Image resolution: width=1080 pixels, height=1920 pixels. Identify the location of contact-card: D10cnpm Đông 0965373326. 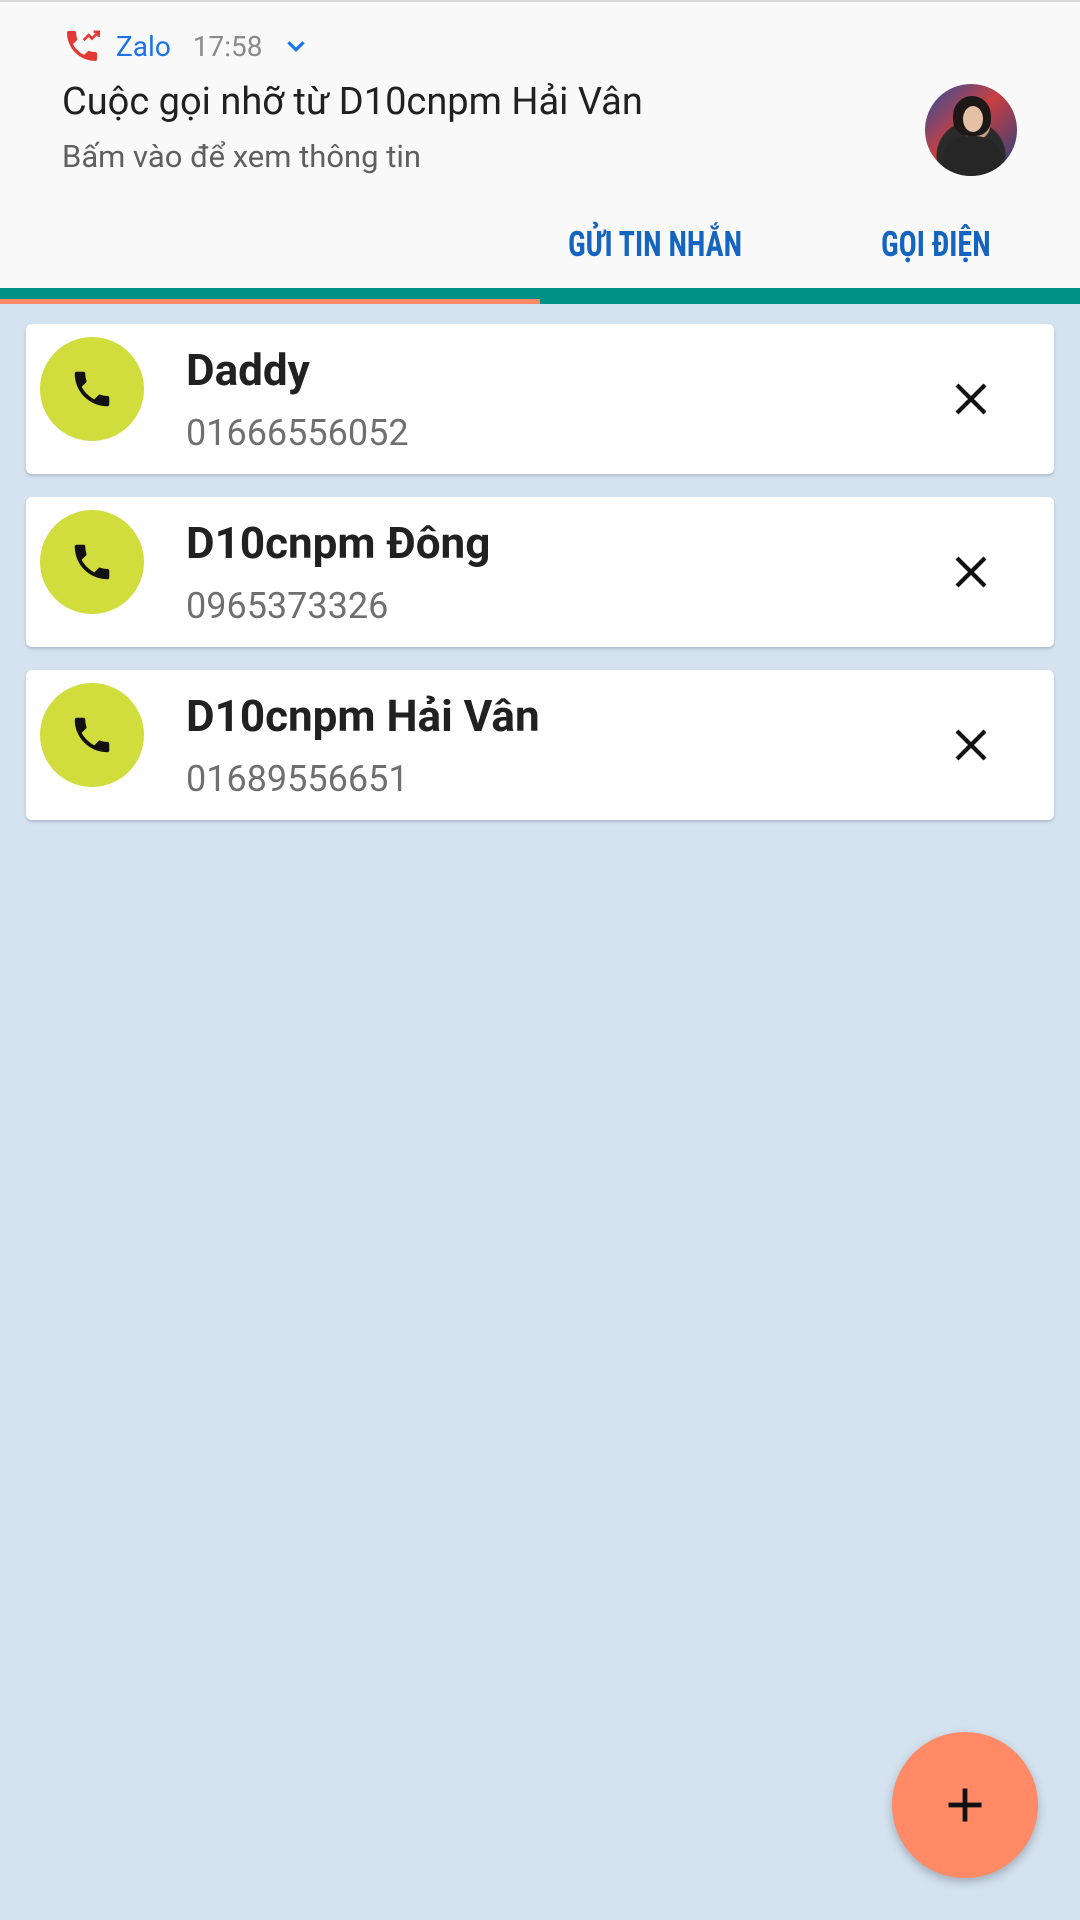
(540, 572).